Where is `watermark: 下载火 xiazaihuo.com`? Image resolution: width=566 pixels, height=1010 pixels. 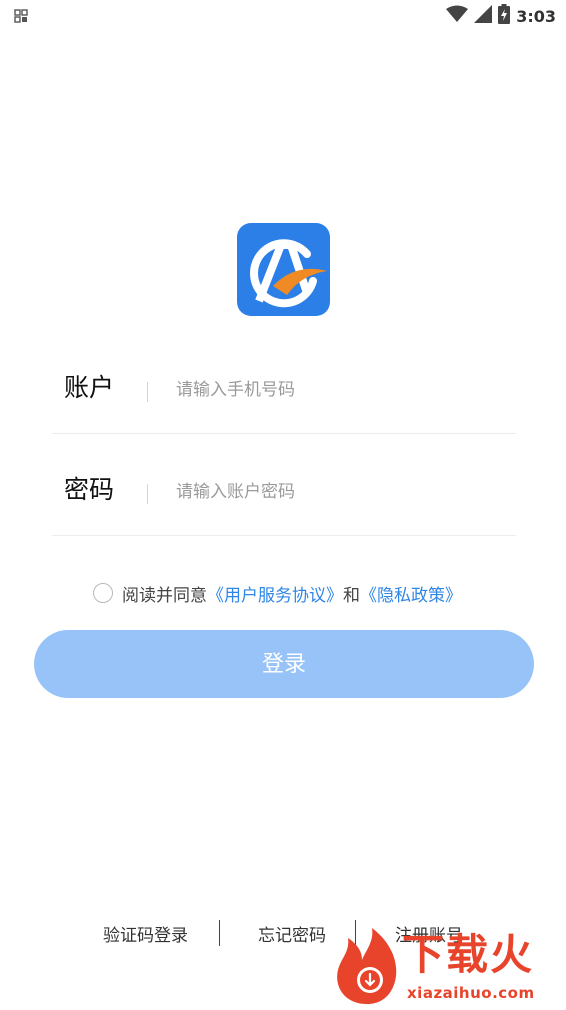
watermark: 下载火 xiazaihuo.com is located at coordinates (449, 965).